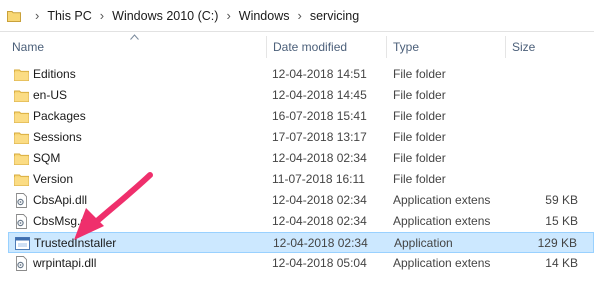 This screenshot has height=284, width=596. Describe the element at coordinates (54, 74) in the screenshot. I see `file-name: Editions` at that location.